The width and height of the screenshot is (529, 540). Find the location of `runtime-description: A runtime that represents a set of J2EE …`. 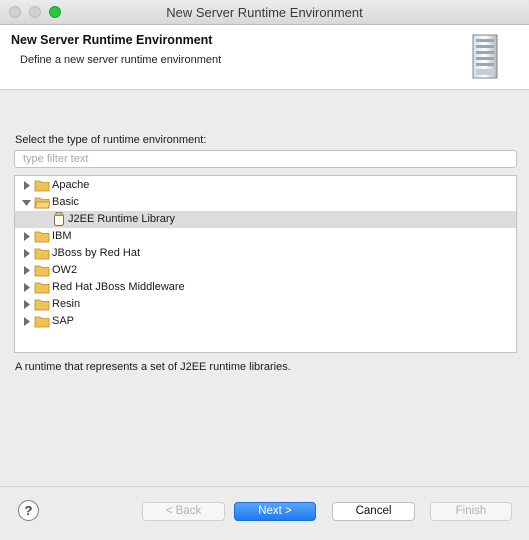

runtime-description: A runtime that represents a set of J2EE … is located at coordinates (153, 367).